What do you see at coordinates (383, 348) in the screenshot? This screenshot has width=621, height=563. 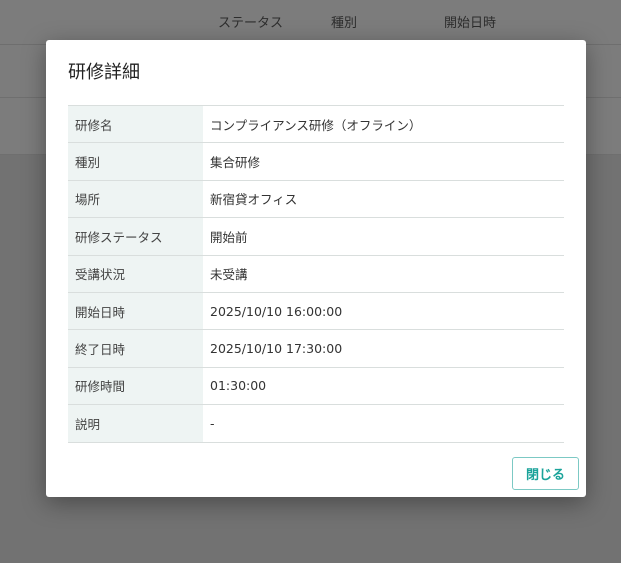 I see `detail-value: 2025/10/10 17:30:00` at bounding box center [383, 348].